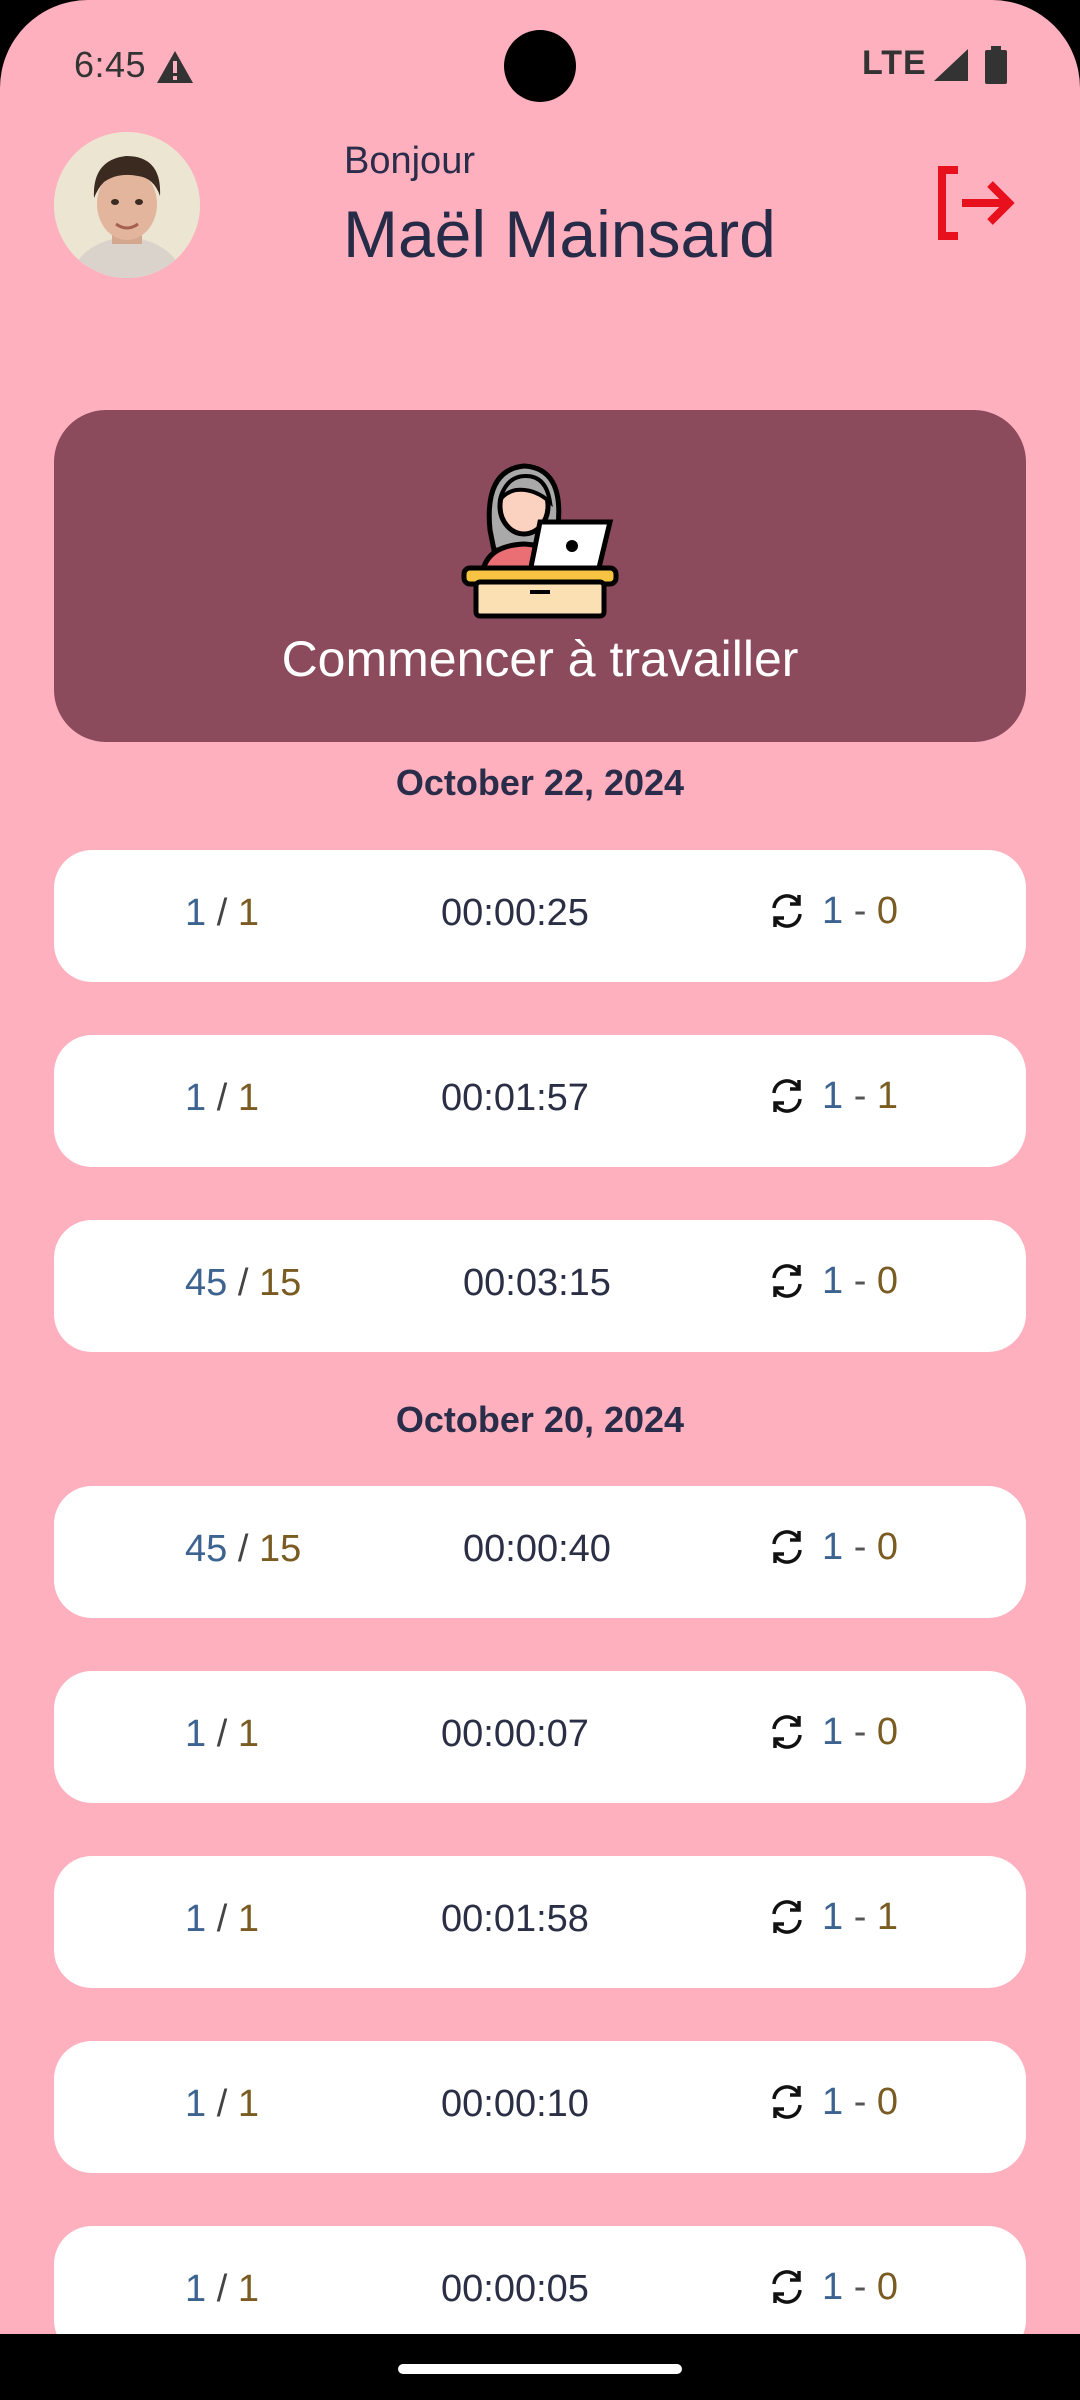 The height and width of the screenshot is (2400, 1080). Describe the element at coordinates (127, 205) in the screenshot. I see `avatar` at that location.